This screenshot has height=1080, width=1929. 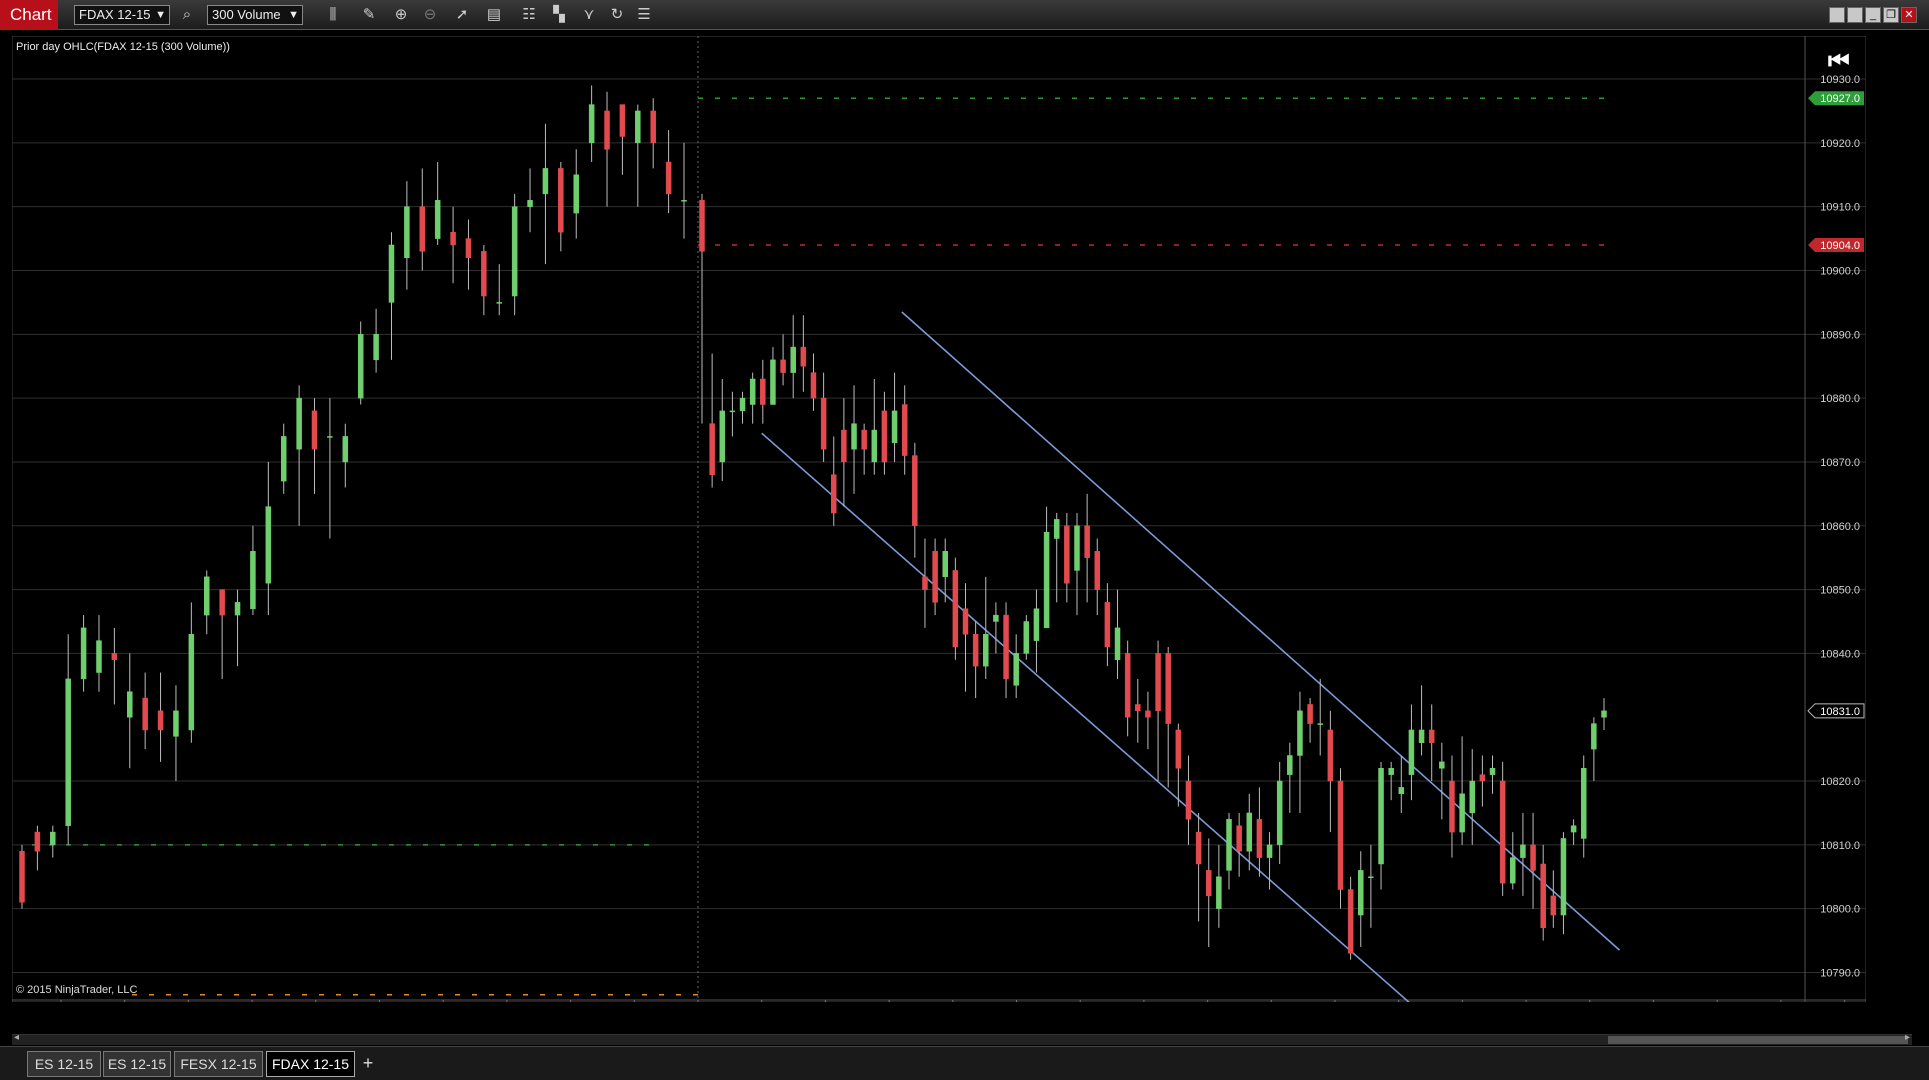 What do you see at coordinates (122, 15) in the screenshot?
I see `instrument-selector: FDAX 12-15 ▼` at bounding box center [122, 15].